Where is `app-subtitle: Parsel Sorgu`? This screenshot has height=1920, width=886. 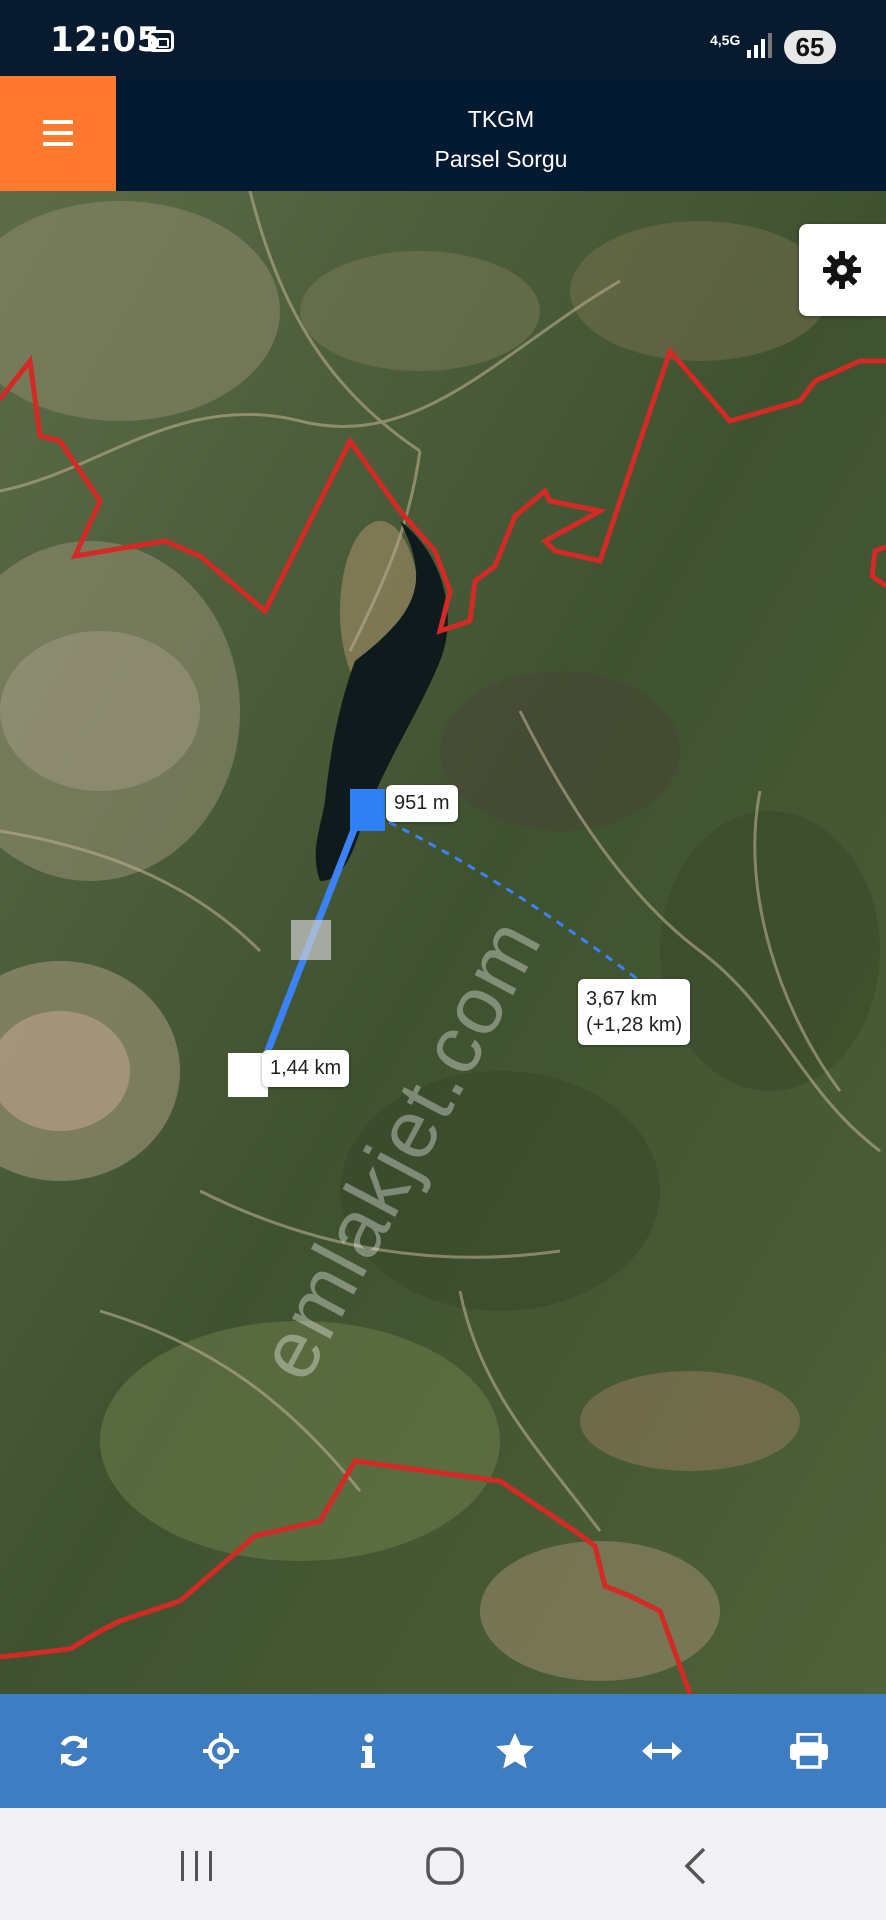
app-subtitle: Parsel Sorgu is located at coordinates (501, 159).